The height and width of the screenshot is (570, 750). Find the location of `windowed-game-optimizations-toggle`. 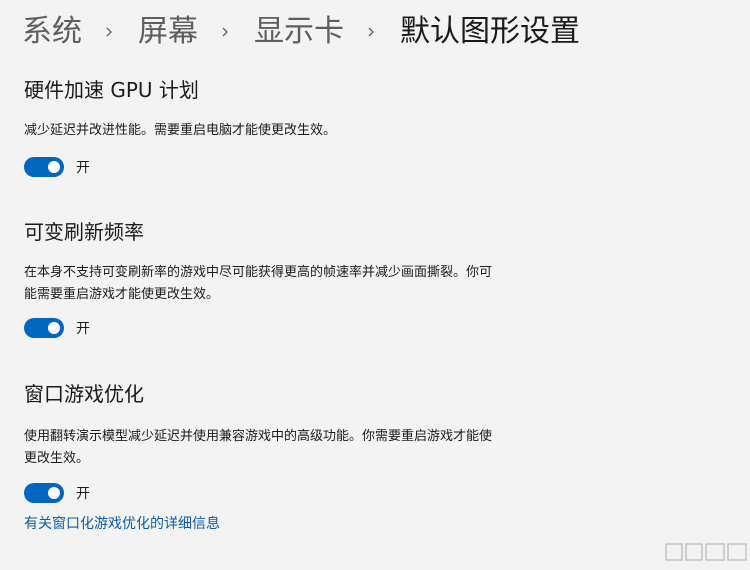

windowed-game-optimizations-toggle is located at coordinates (44, 493).